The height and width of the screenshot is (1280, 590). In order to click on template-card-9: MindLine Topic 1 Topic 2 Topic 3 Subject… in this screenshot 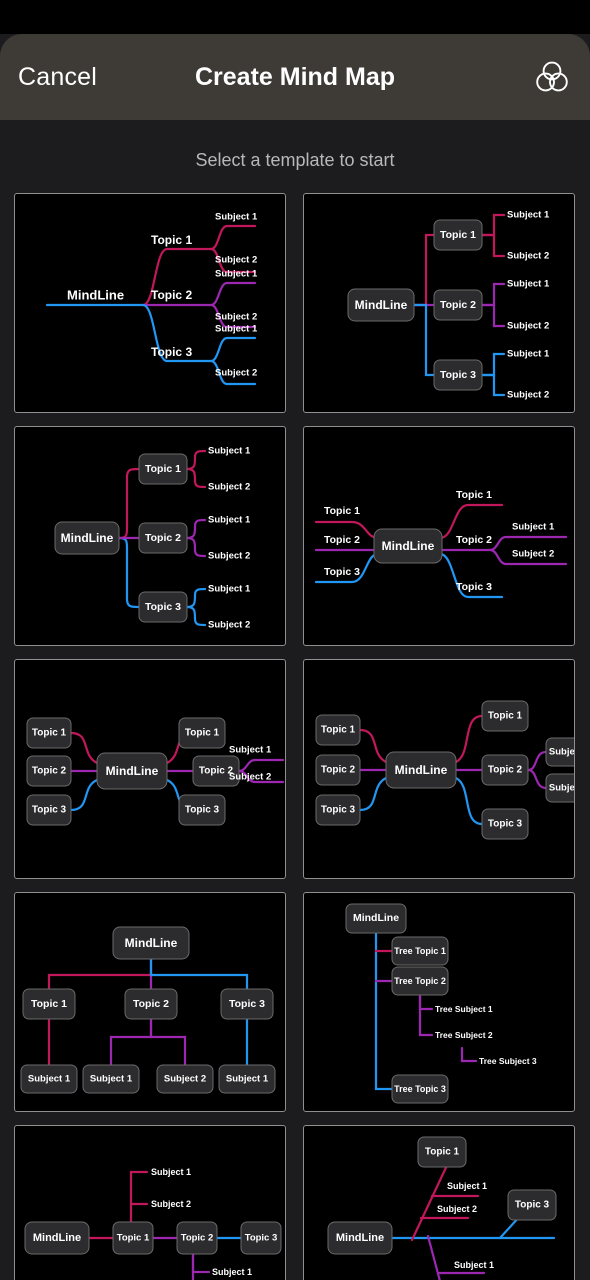, I will do `click(150, 1202)`.